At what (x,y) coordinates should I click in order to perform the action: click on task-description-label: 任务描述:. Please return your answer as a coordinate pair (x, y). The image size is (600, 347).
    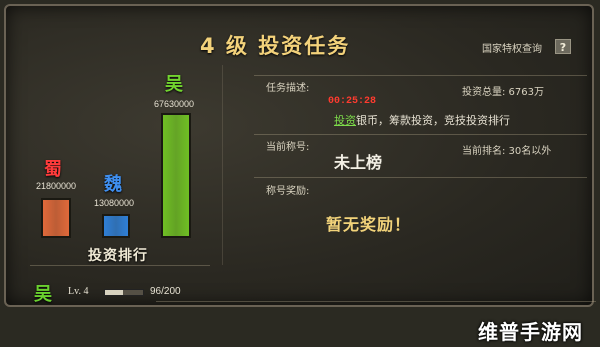
    Looking at the image, I should click on (288, 88).